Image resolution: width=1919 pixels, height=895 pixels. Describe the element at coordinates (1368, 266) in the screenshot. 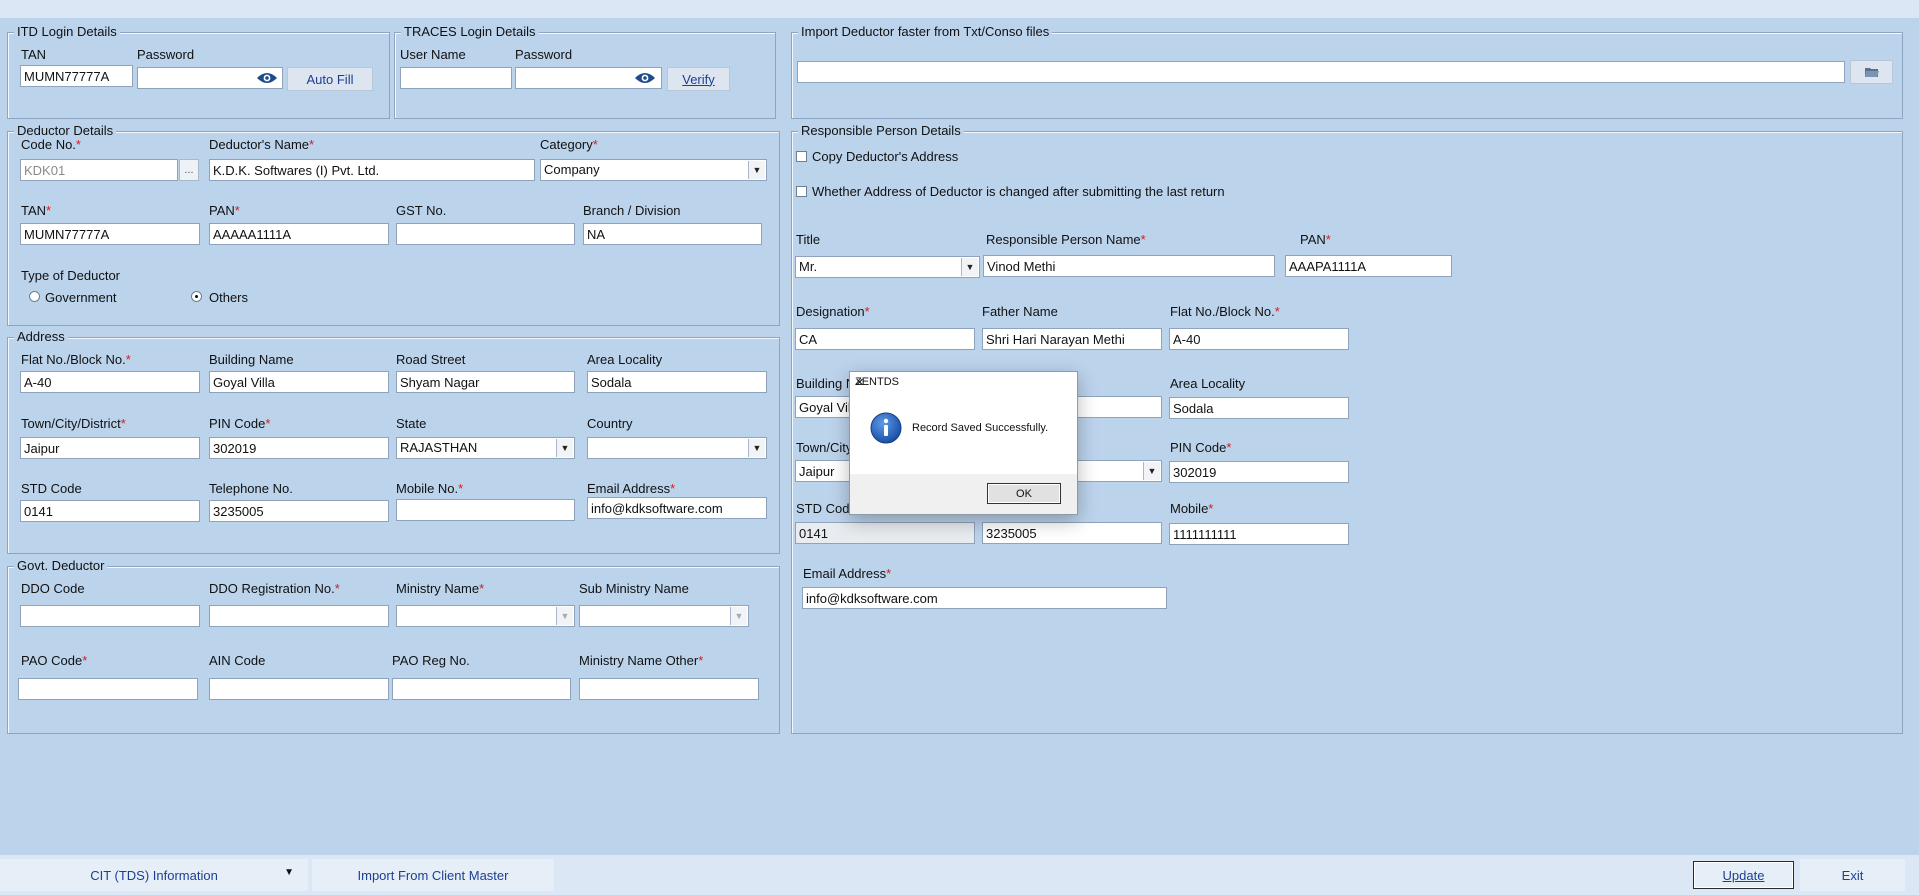

I see `rp-pan-input` at that location.